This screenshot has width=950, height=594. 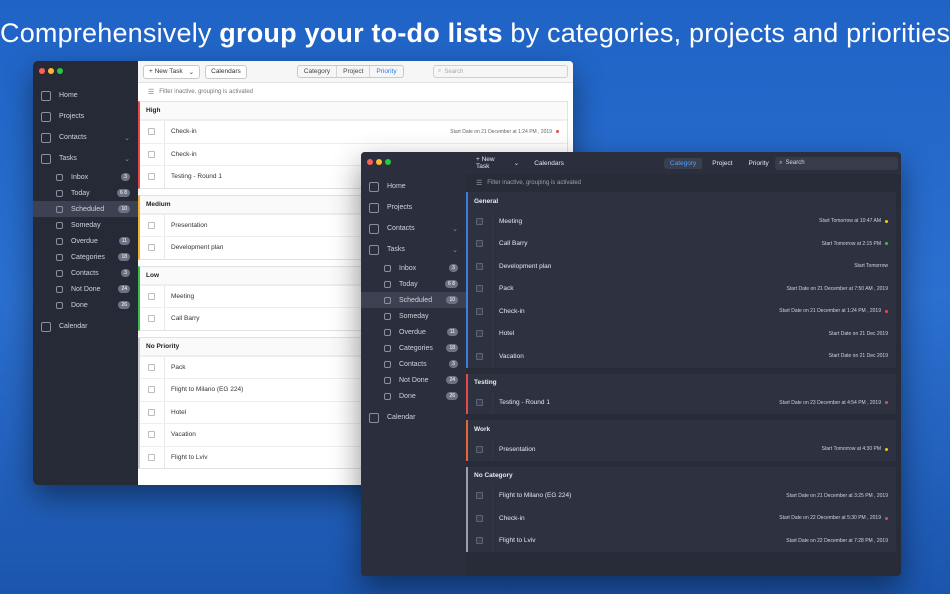 What do you see at coordinates (125, 273) in the screenshot?
I see `count-badge: 3` at bounding box center [125, 273].